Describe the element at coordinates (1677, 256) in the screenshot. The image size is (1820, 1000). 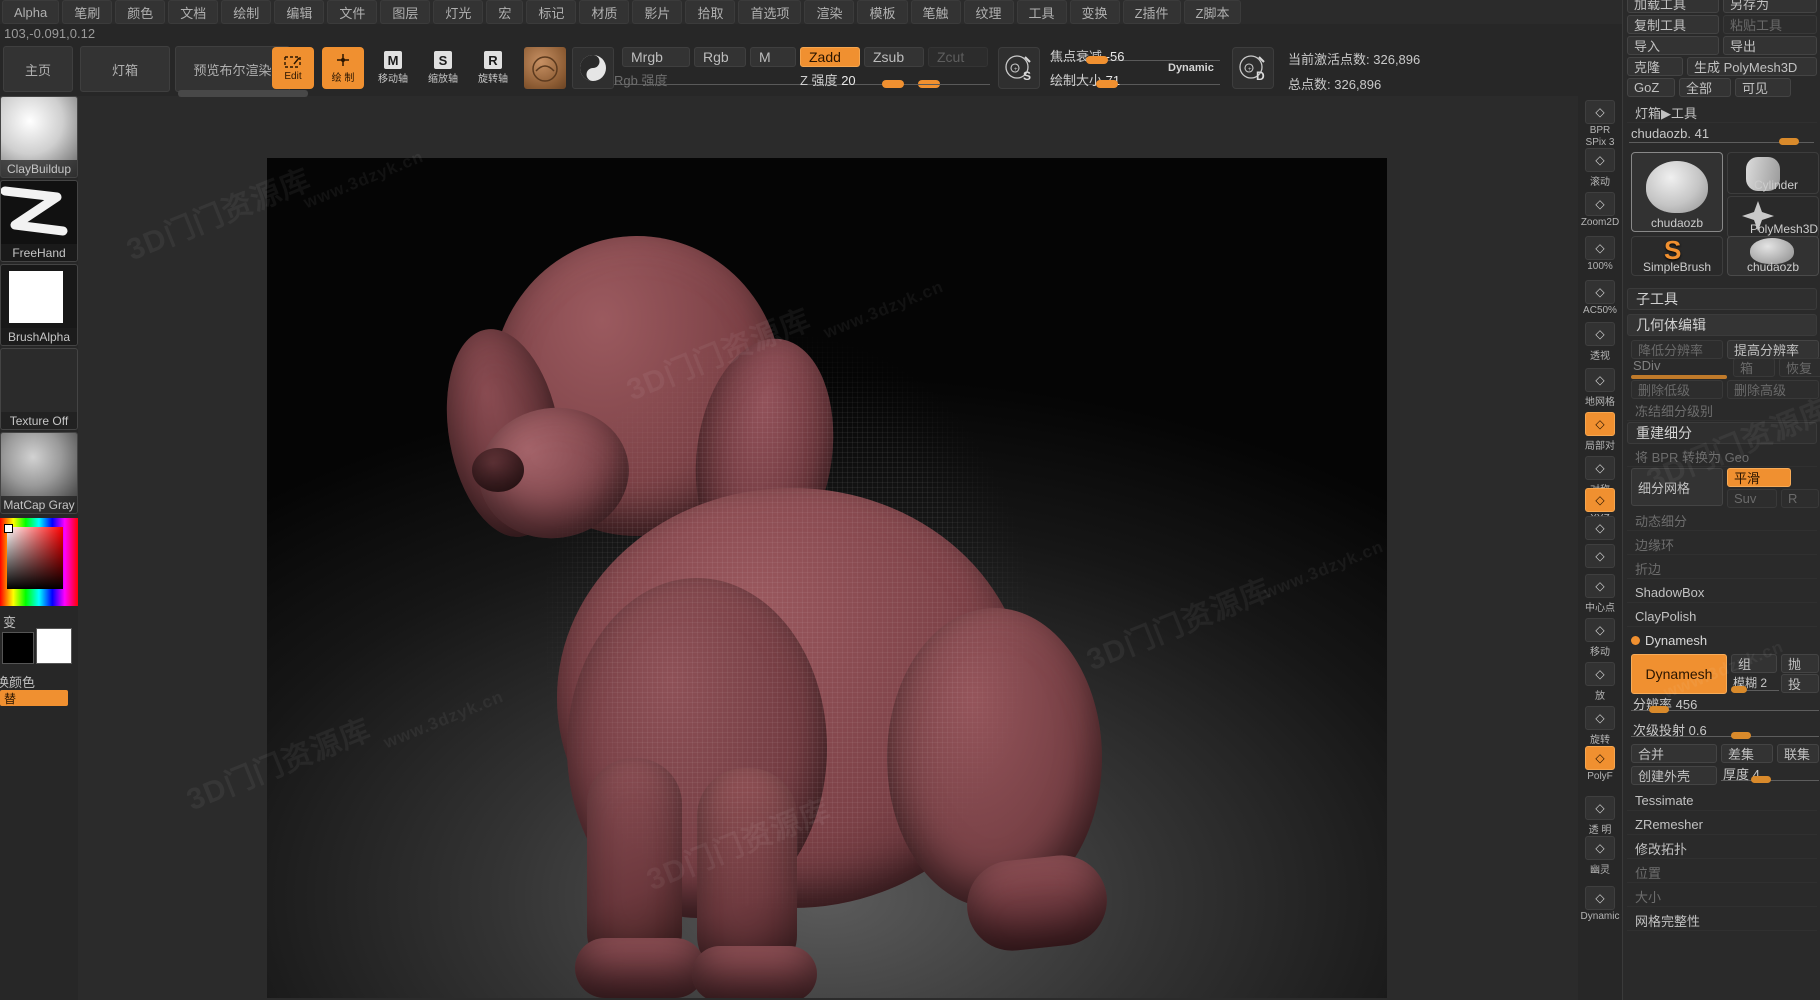
I see `tool-thumbnail-simplebrush: S SimpleBrush` at that location.